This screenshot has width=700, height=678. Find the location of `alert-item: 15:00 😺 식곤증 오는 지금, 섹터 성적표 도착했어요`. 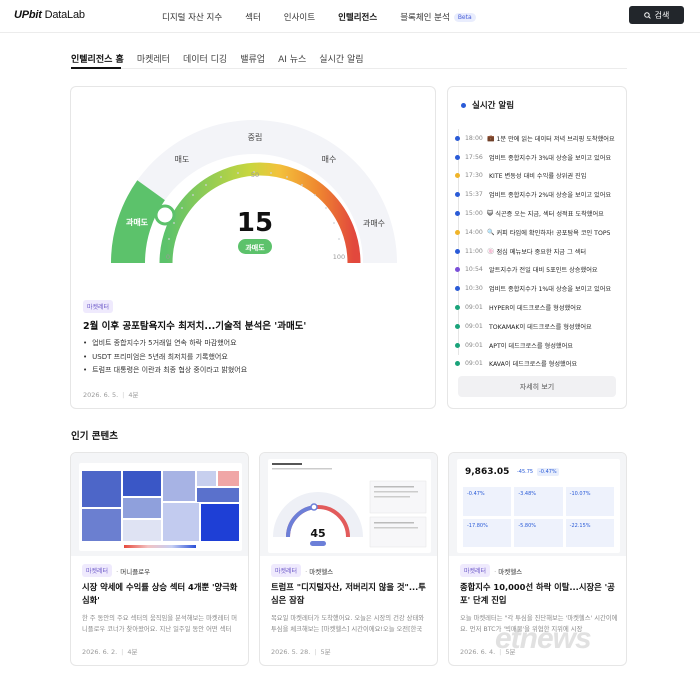

alert-item: 15:00 😺 식곤증 오는 지금, 섹터 성적표 도착했어요 is located at coordinates (535, 213).